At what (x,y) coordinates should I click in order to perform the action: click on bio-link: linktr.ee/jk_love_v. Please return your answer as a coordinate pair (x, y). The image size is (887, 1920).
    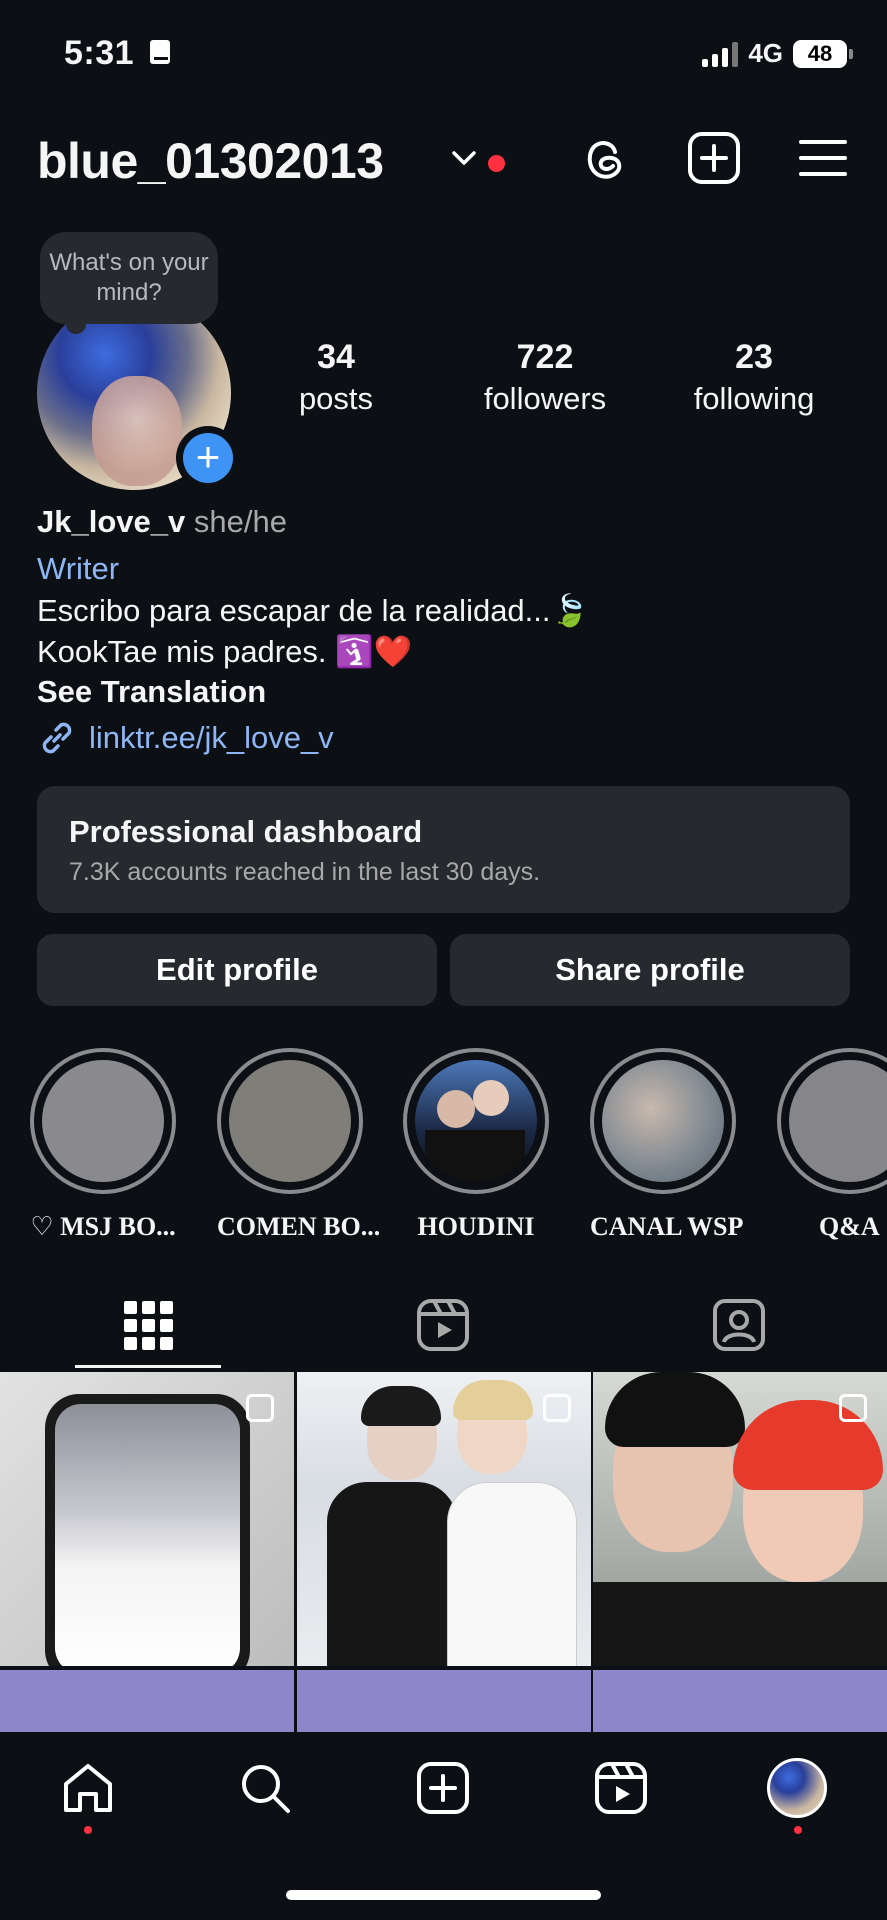
    Looking at the image, I should click on (185, 738).